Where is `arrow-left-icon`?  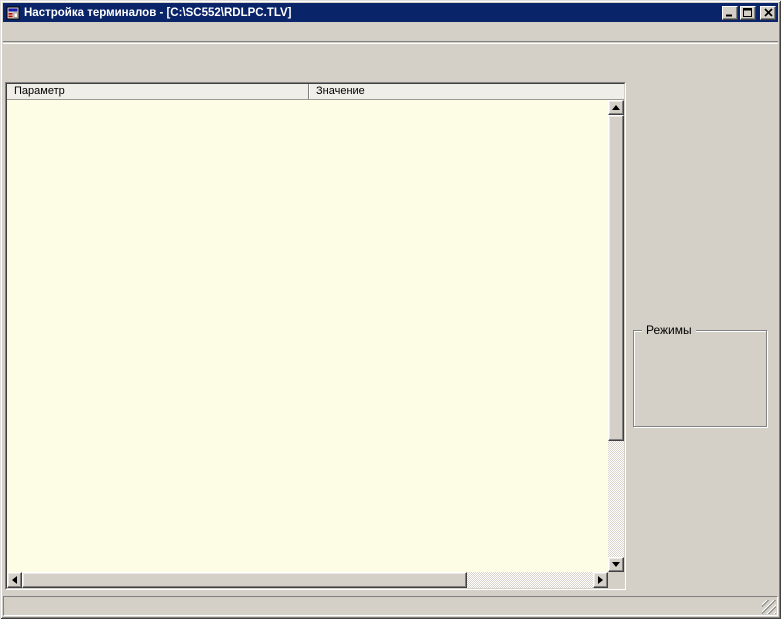
arrow-left-icon is located at coordinates (12, 580).